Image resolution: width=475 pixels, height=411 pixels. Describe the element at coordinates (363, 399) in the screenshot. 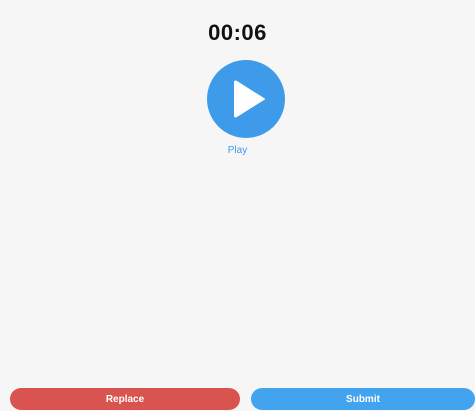

I see `submit-button: Submit` at that location.